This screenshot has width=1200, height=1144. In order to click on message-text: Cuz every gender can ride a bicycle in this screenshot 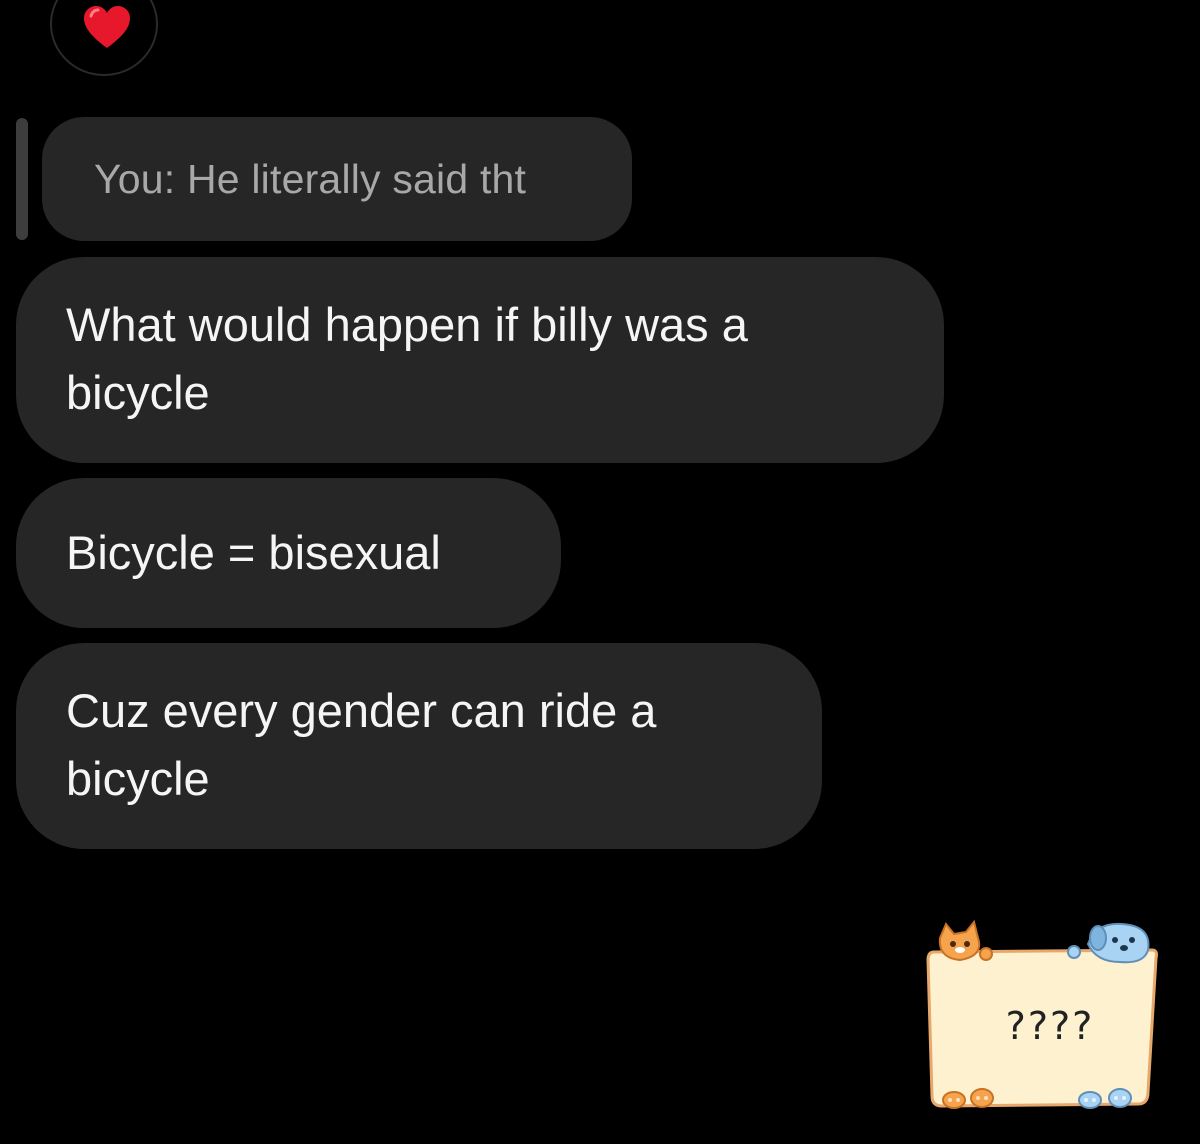, I will do `click(361, 744)`.